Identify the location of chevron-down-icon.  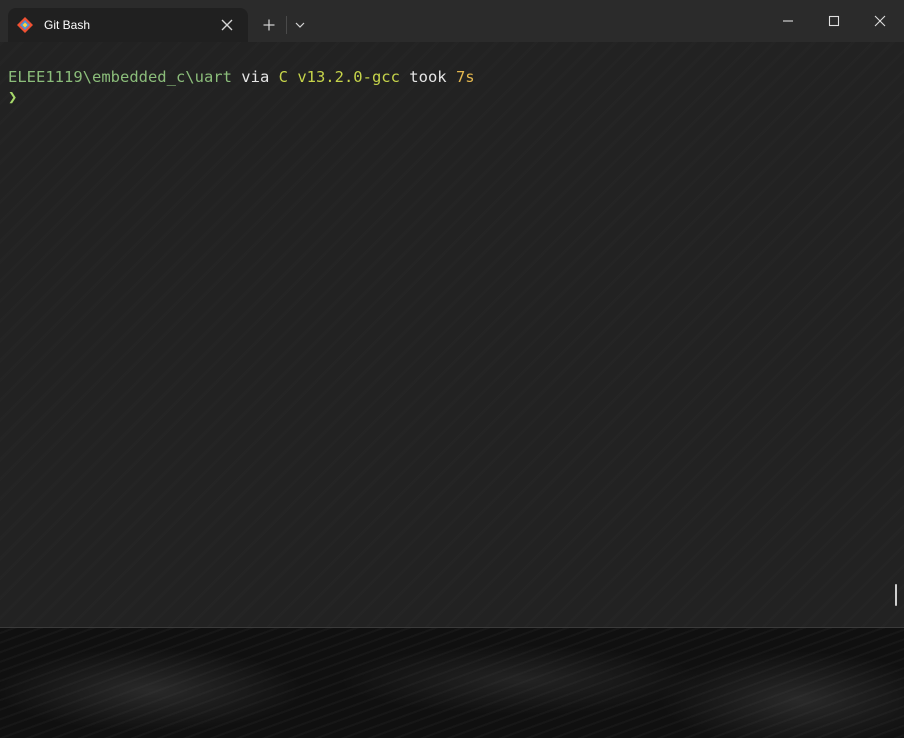
(300, 25).